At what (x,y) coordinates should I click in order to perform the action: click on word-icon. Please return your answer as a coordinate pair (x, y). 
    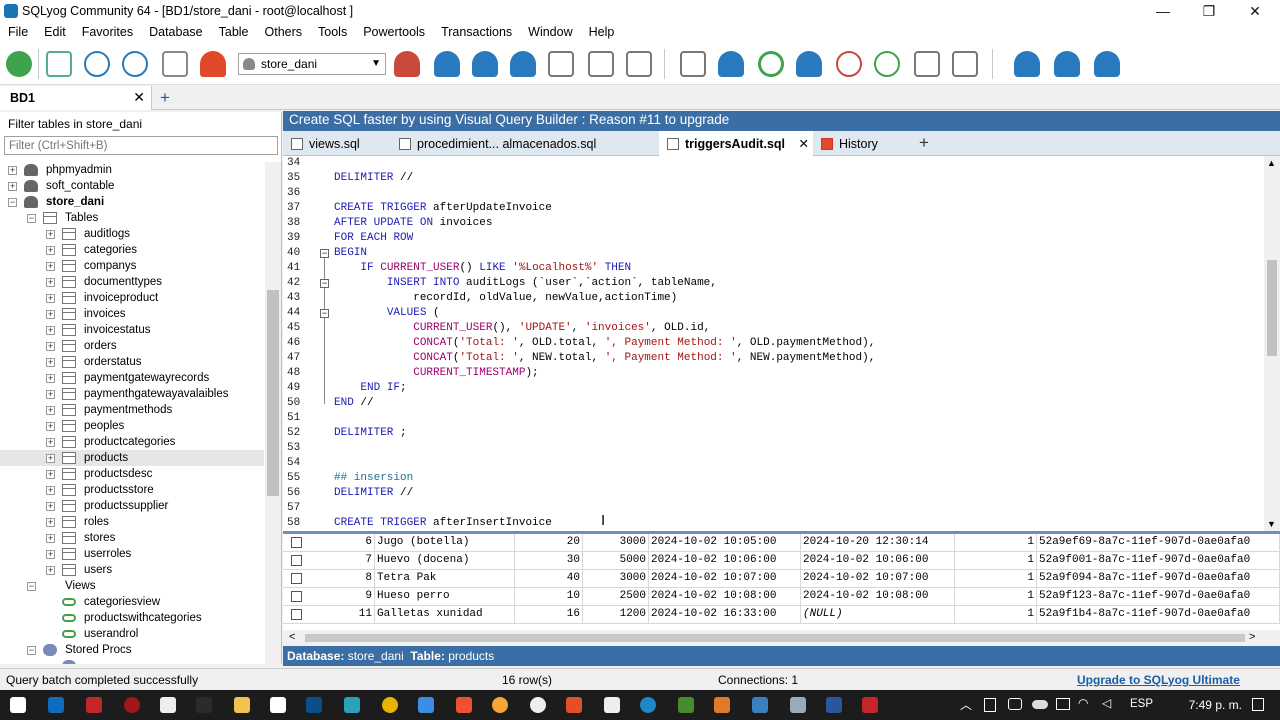
    Looking at the image, I should click on (834, 705).